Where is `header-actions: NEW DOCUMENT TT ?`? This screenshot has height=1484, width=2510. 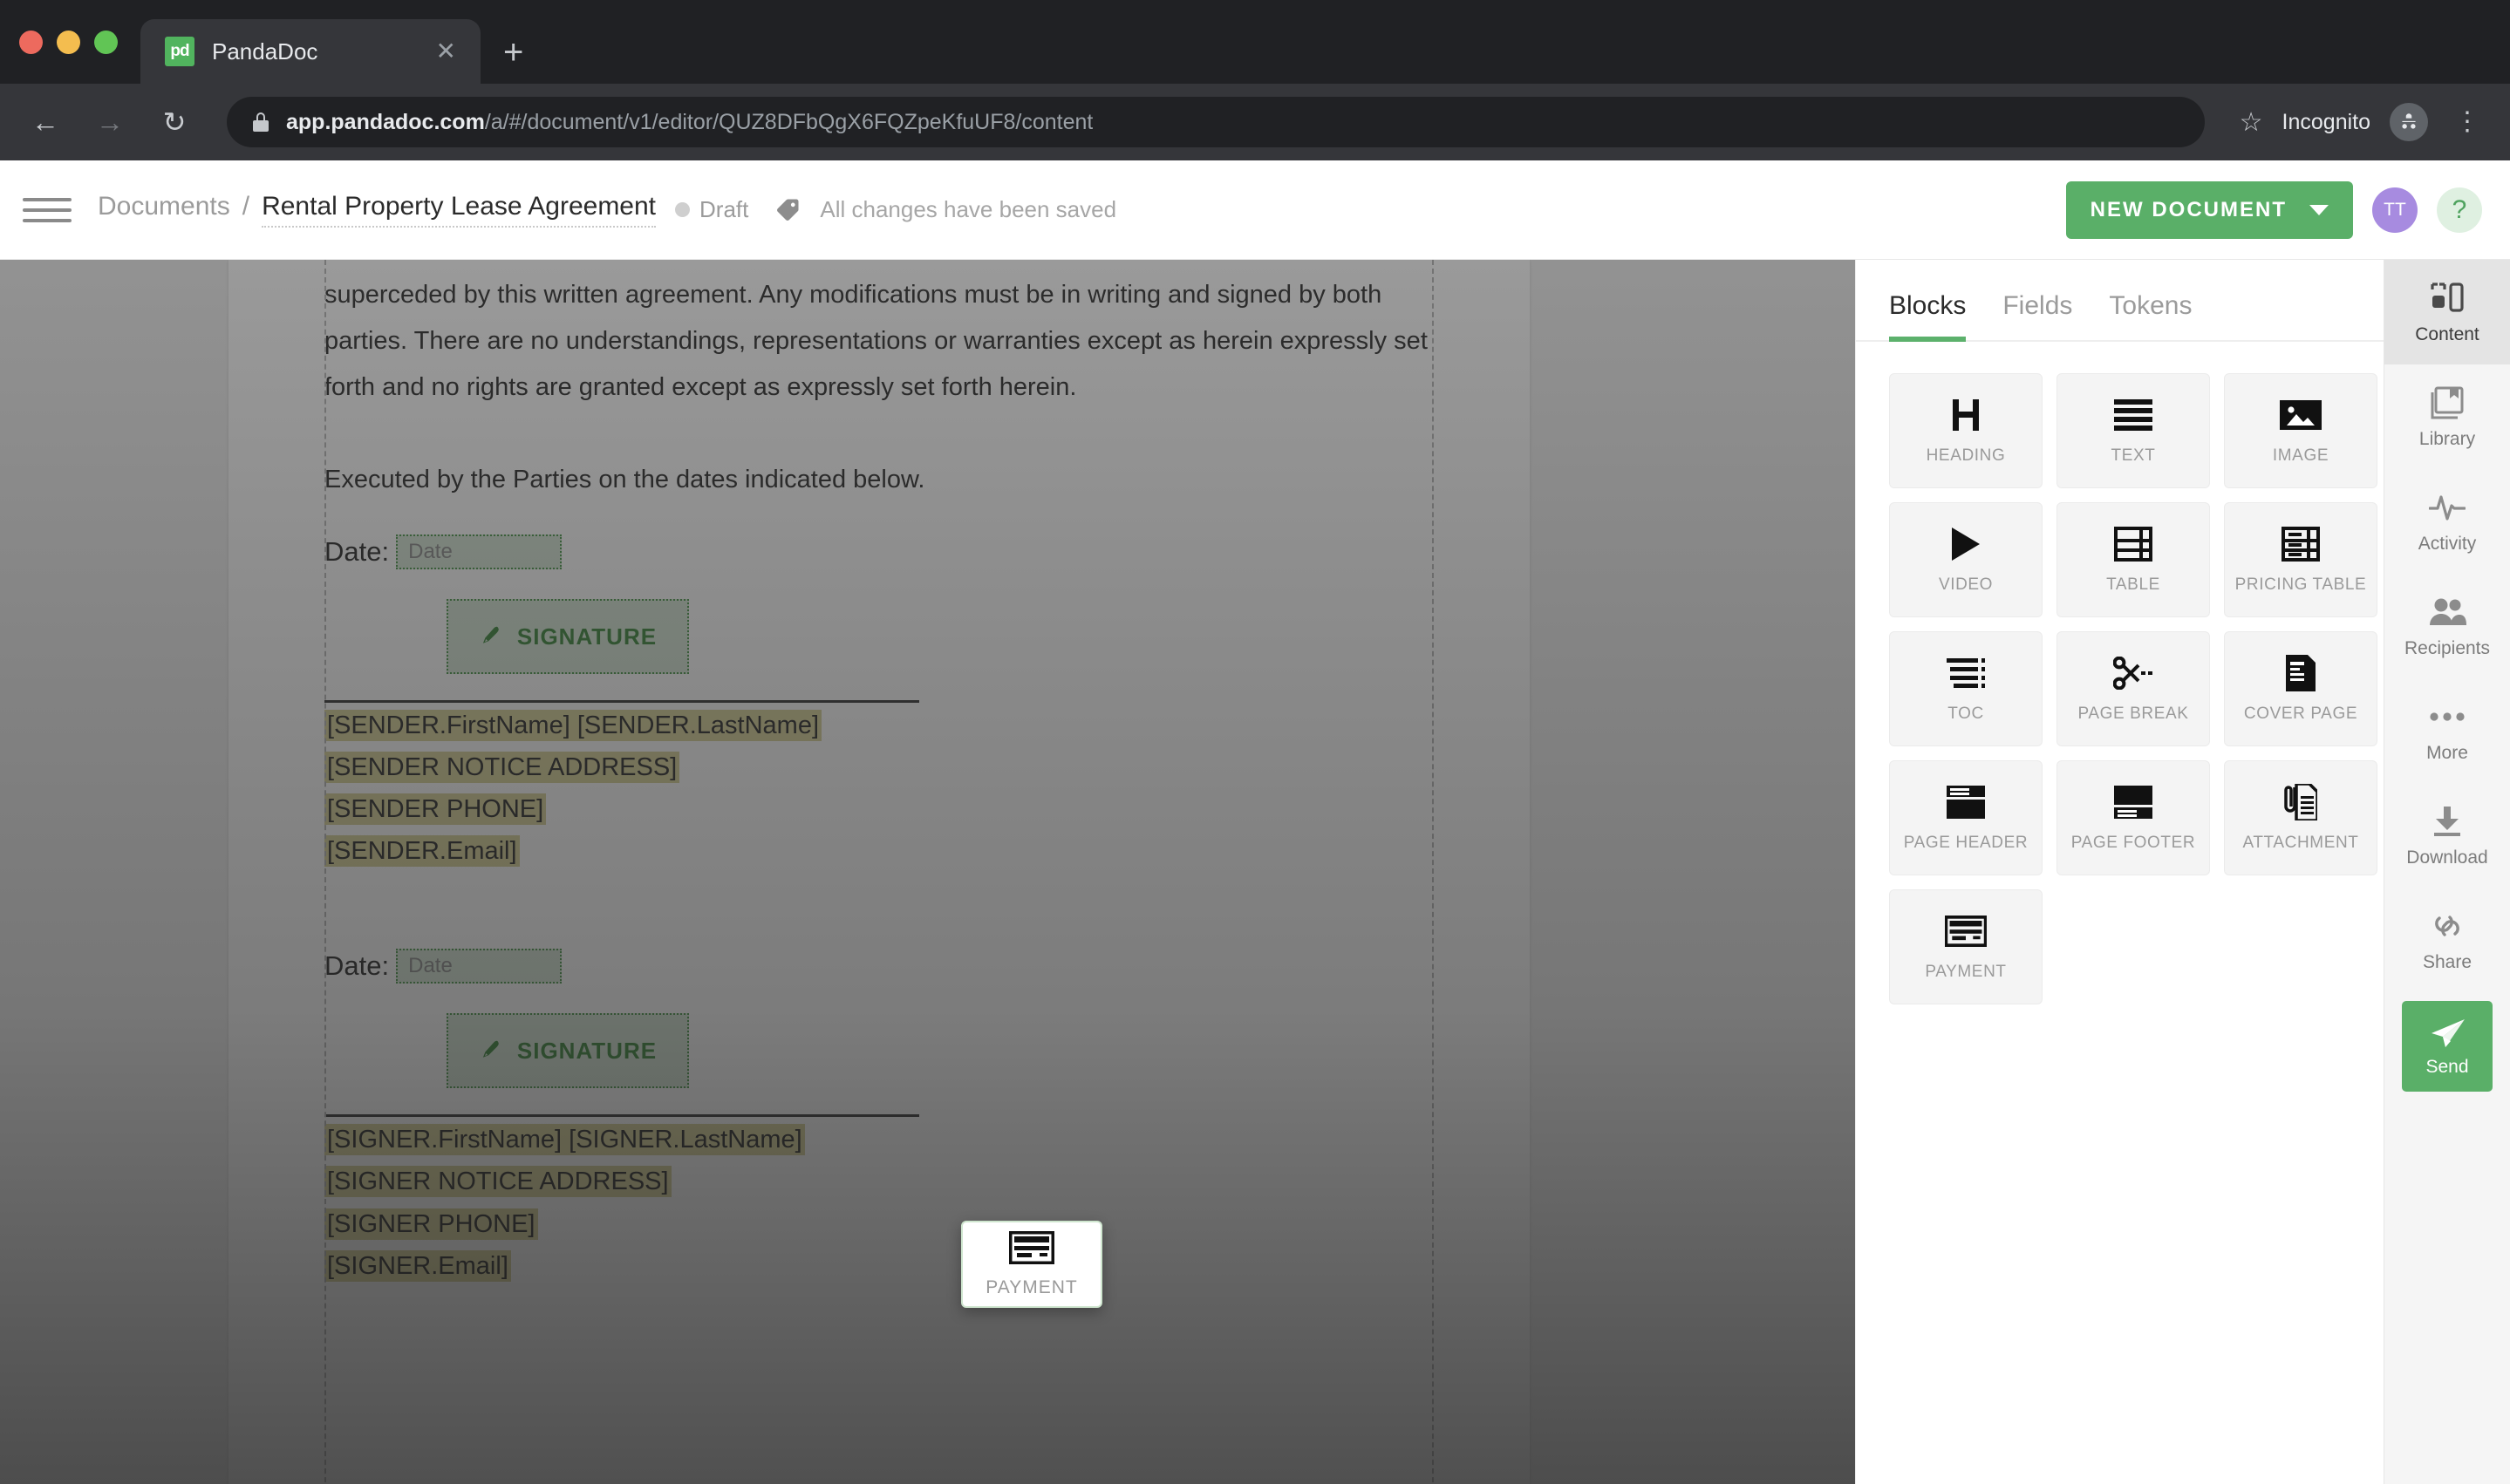 header-actions: NEW DOCUMENT TT ? is located at coordinates (2273, 209).